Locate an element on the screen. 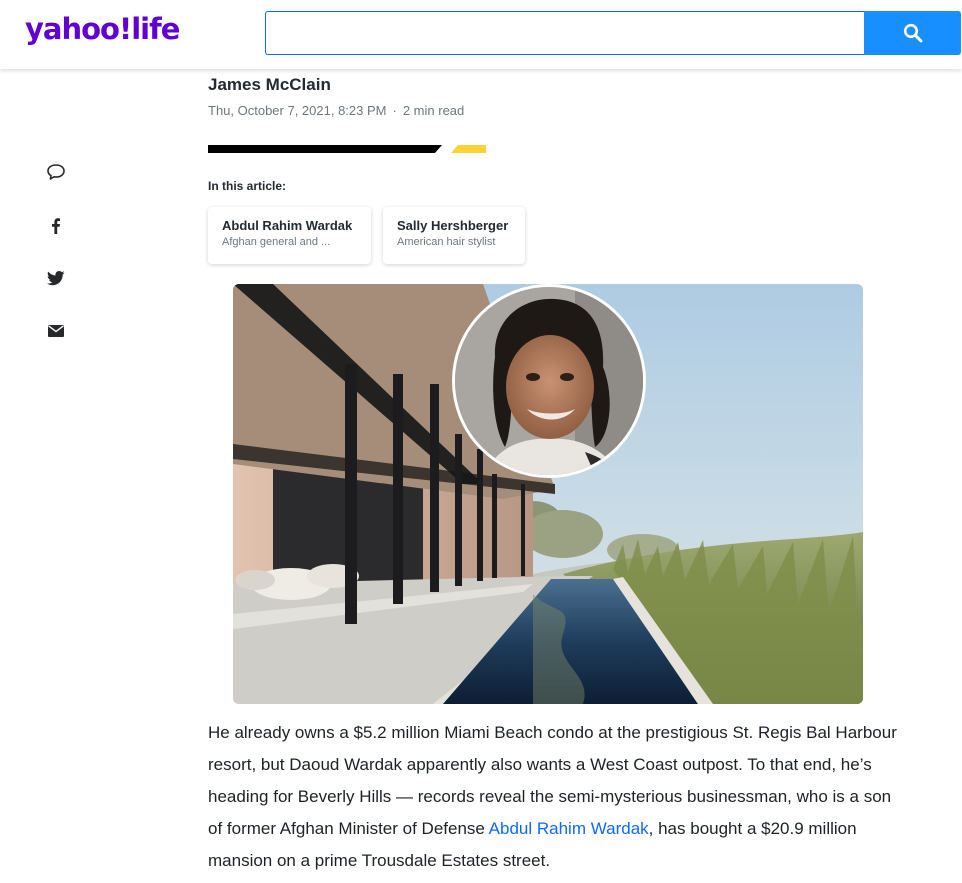 This screenshot has width=962, height=883. read-time: 2 min read is located at coordinates (433, 110).